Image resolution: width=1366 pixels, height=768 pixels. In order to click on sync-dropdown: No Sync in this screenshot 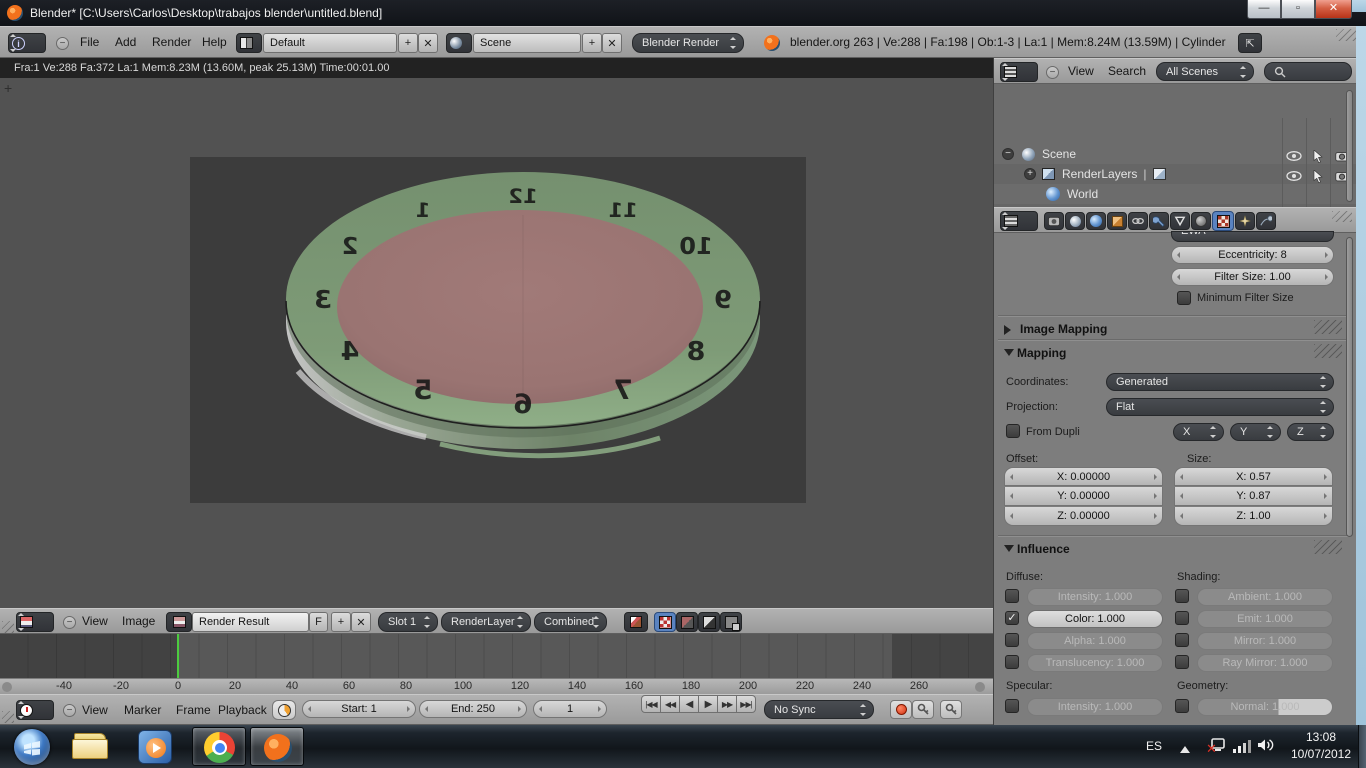, I will do `click(819, 709)`.